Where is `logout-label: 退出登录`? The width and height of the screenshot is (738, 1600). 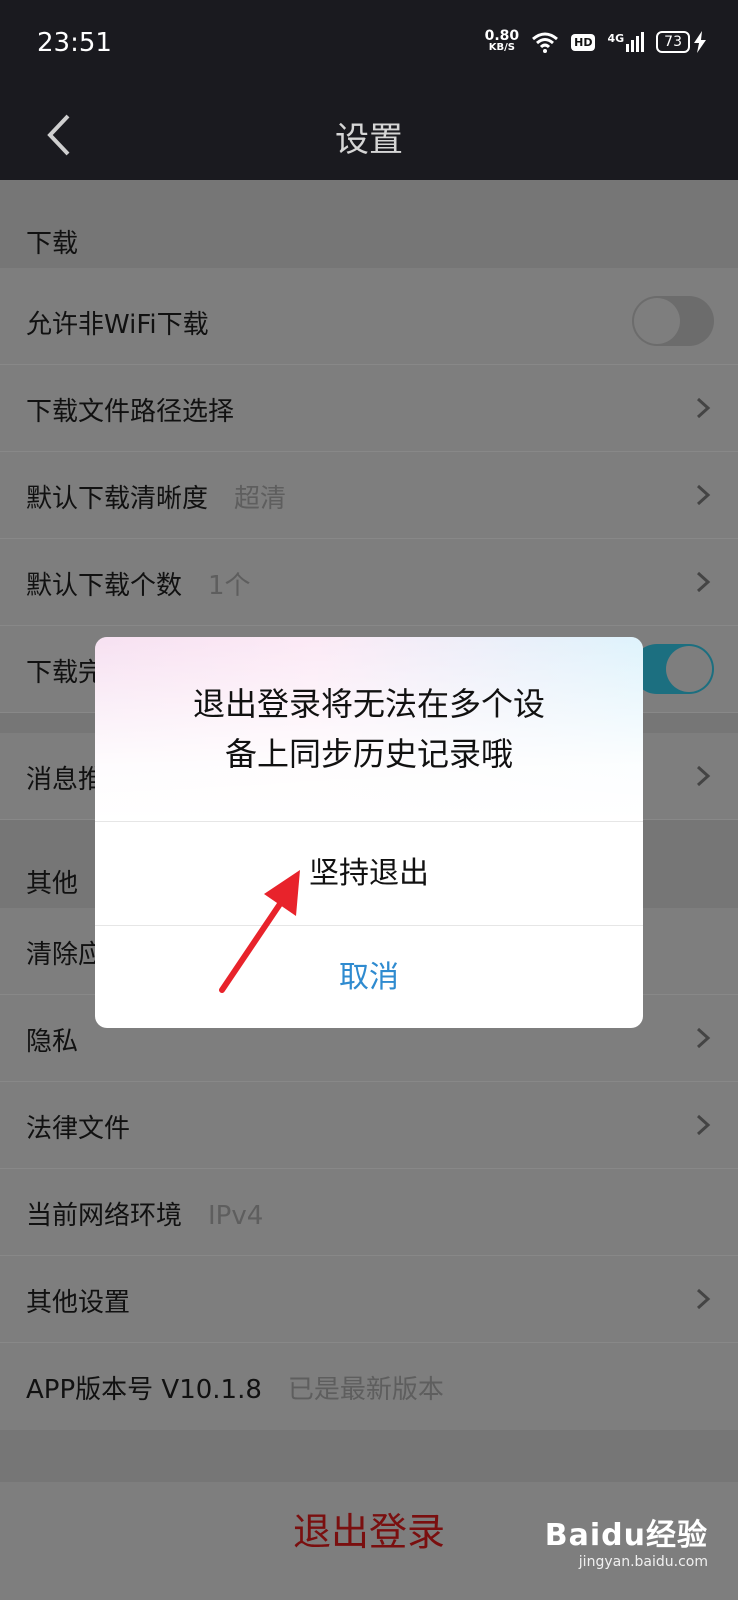 logout-label: 退出登录 is located at coordinates (368, 1532).